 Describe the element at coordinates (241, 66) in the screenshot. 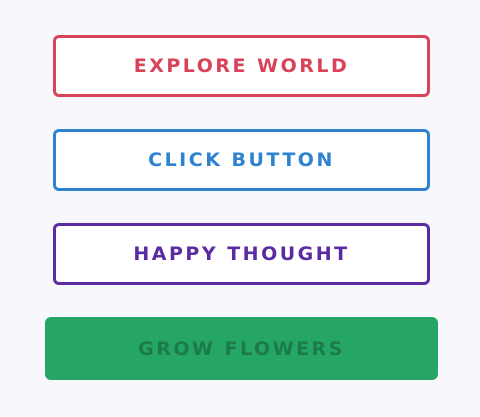

I see `explore-world-button: EXPLORE WORLD` at that location.